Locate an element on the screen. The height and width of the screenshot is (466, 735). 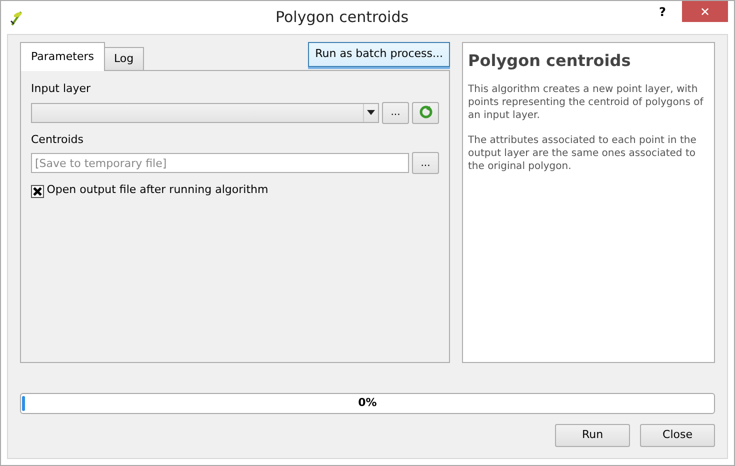
help-paragraph: The attributes associated to each point in the output layer are the same ones associated to the original polygon. is located at coordinates (583, 153).